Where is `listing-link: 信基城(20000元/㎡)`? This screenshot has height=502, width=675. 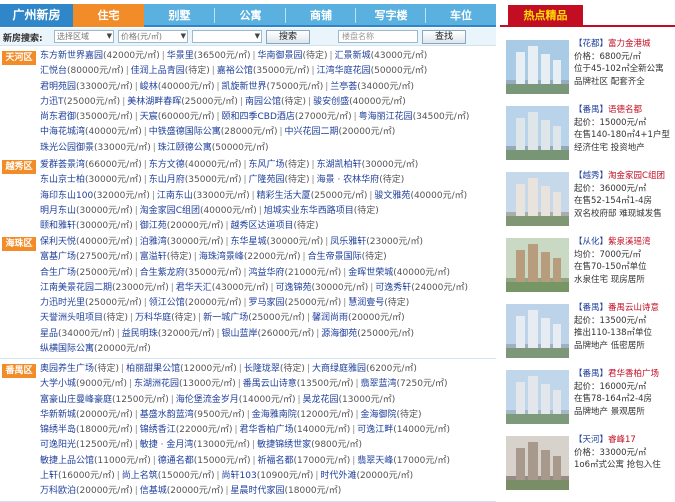 listing-link: 信基城(20000元/㎡) is located at coordinates (182, 491).